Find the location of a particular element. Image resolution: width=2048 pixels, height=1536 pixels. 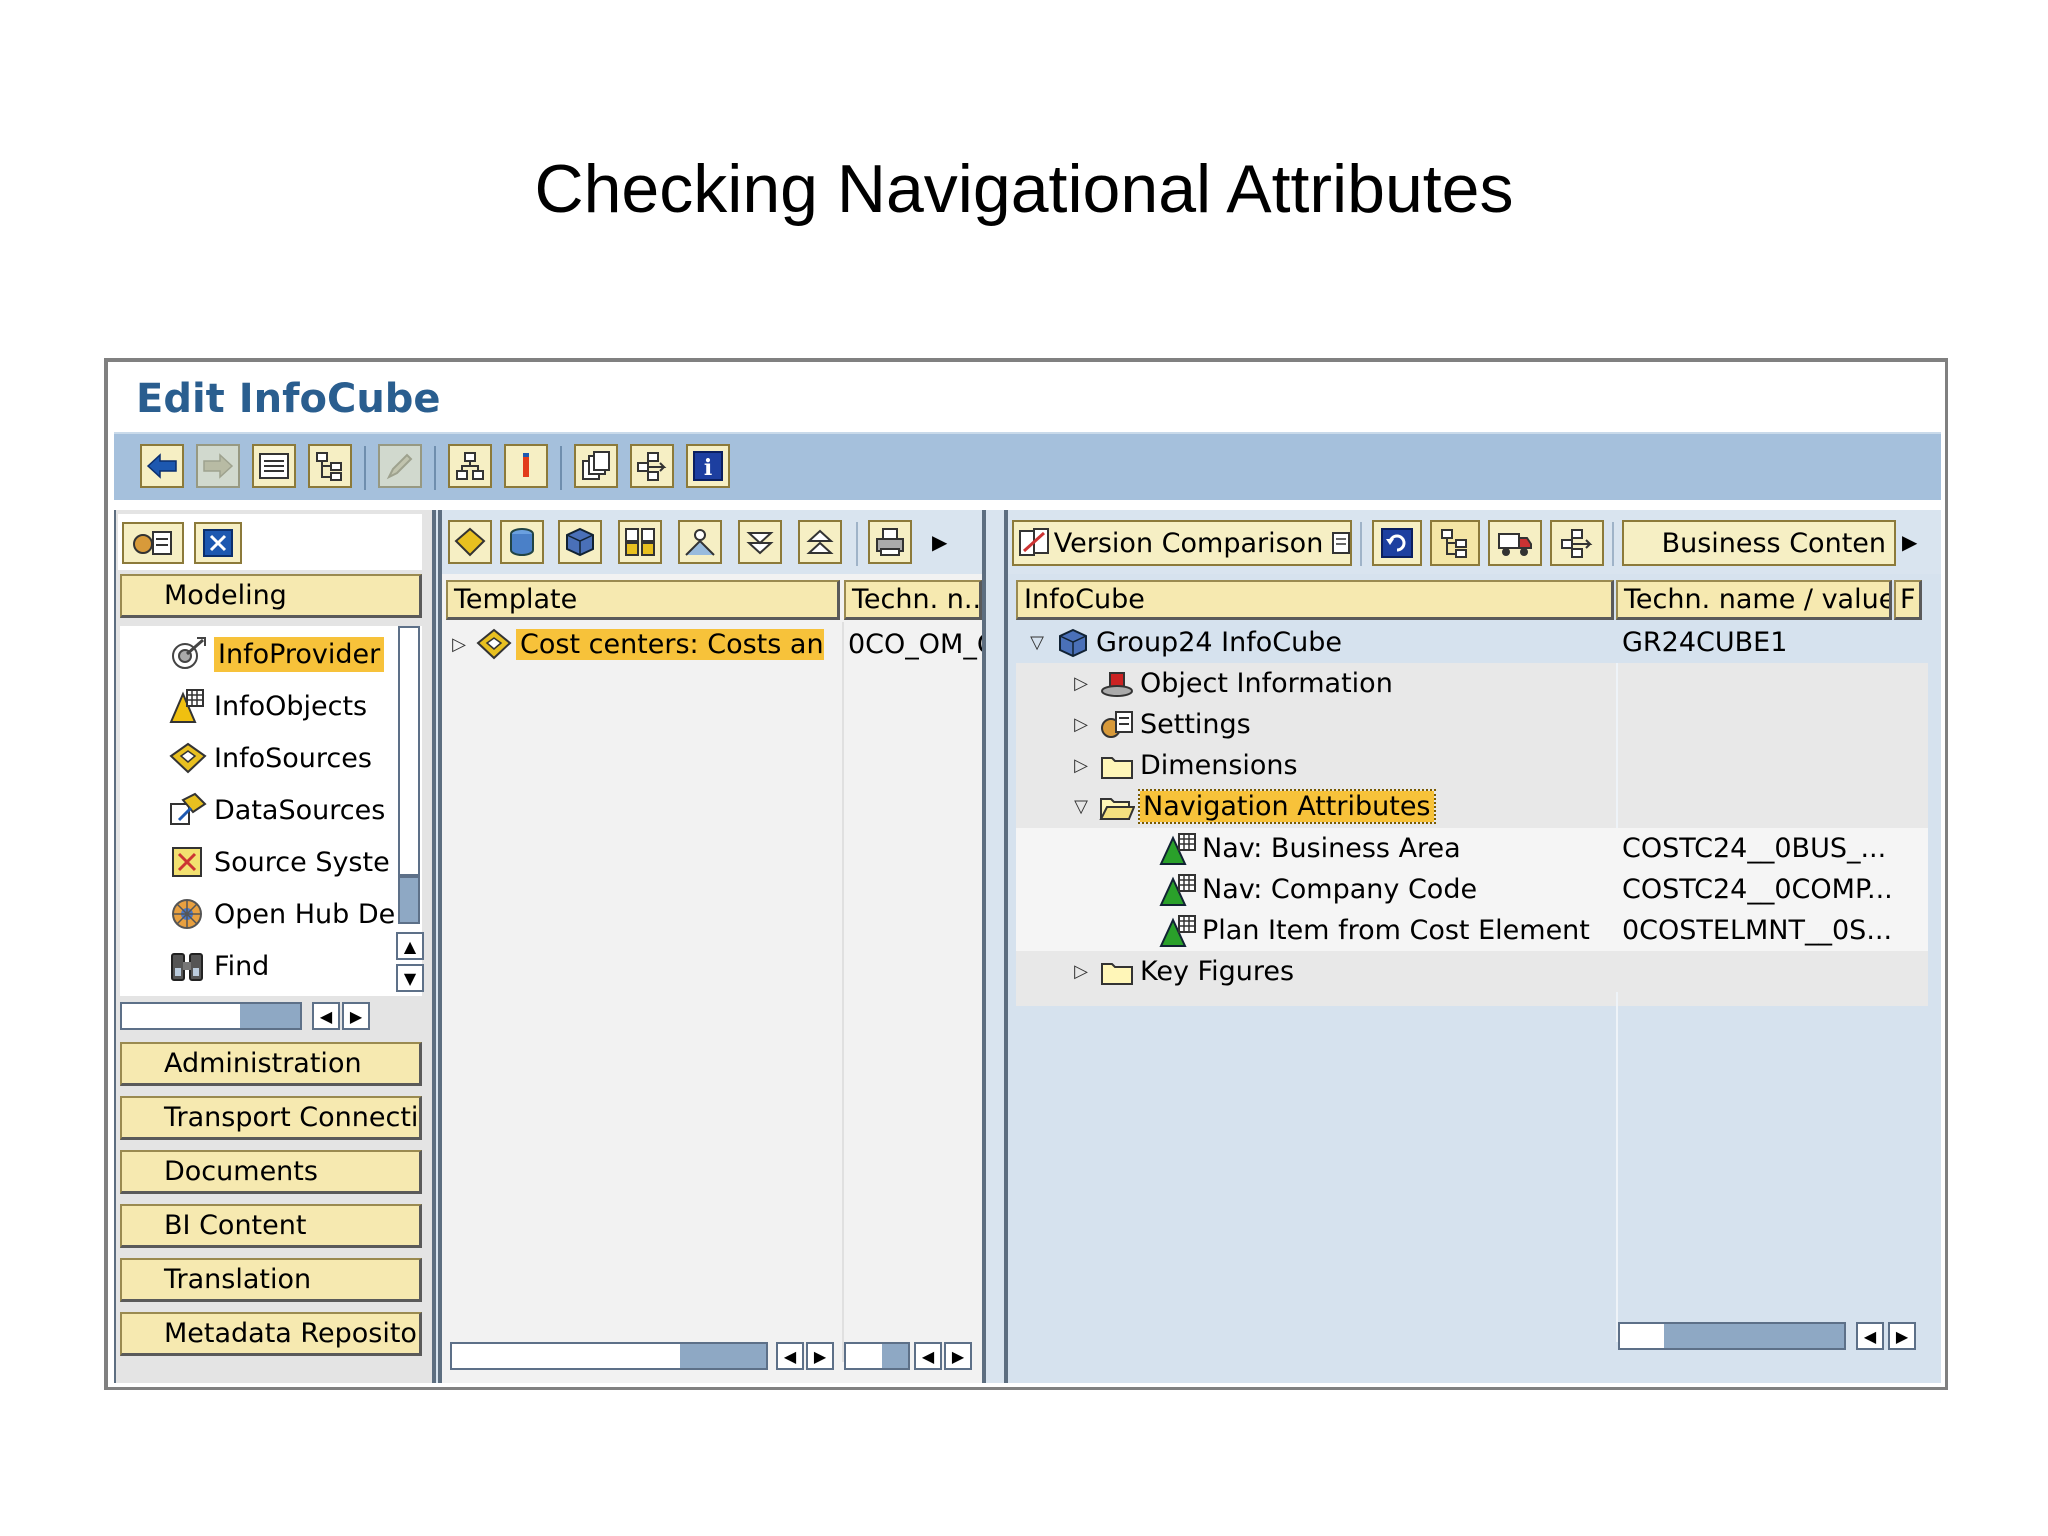

infosource-icon is located at coordinates (470, 542).